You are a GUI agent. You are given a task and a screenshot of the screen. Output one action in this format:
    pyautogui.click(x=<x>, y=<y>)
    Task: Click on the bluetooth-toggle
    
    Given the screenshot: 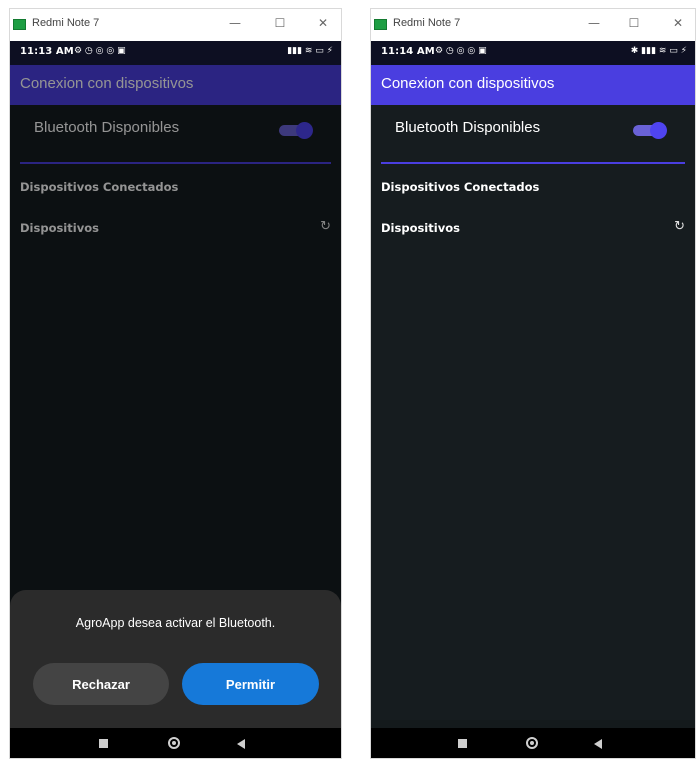 What is the action you would take?
    pyautogui.click(x=650, y=130)
    